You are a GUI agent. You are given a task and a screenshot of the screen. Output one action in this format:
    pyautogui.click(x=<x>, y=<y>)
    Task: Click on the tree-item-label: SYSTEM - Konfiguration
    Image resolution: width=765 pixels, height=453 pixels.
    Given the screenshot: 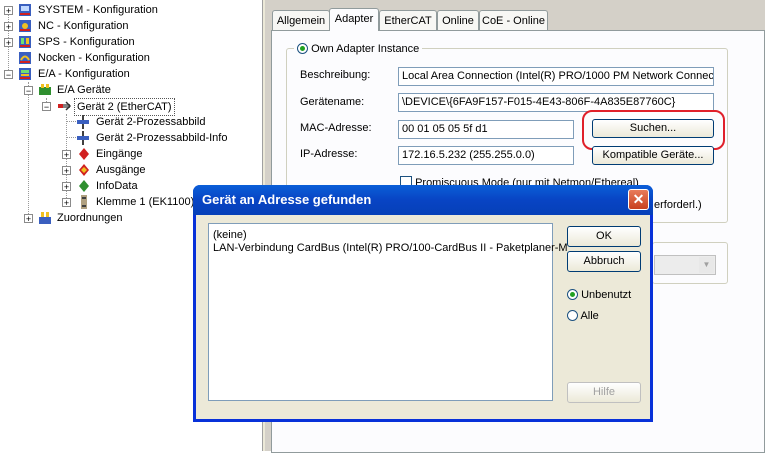 What is the action you would take?
    pyautogui.click(x=98, y=10)
    